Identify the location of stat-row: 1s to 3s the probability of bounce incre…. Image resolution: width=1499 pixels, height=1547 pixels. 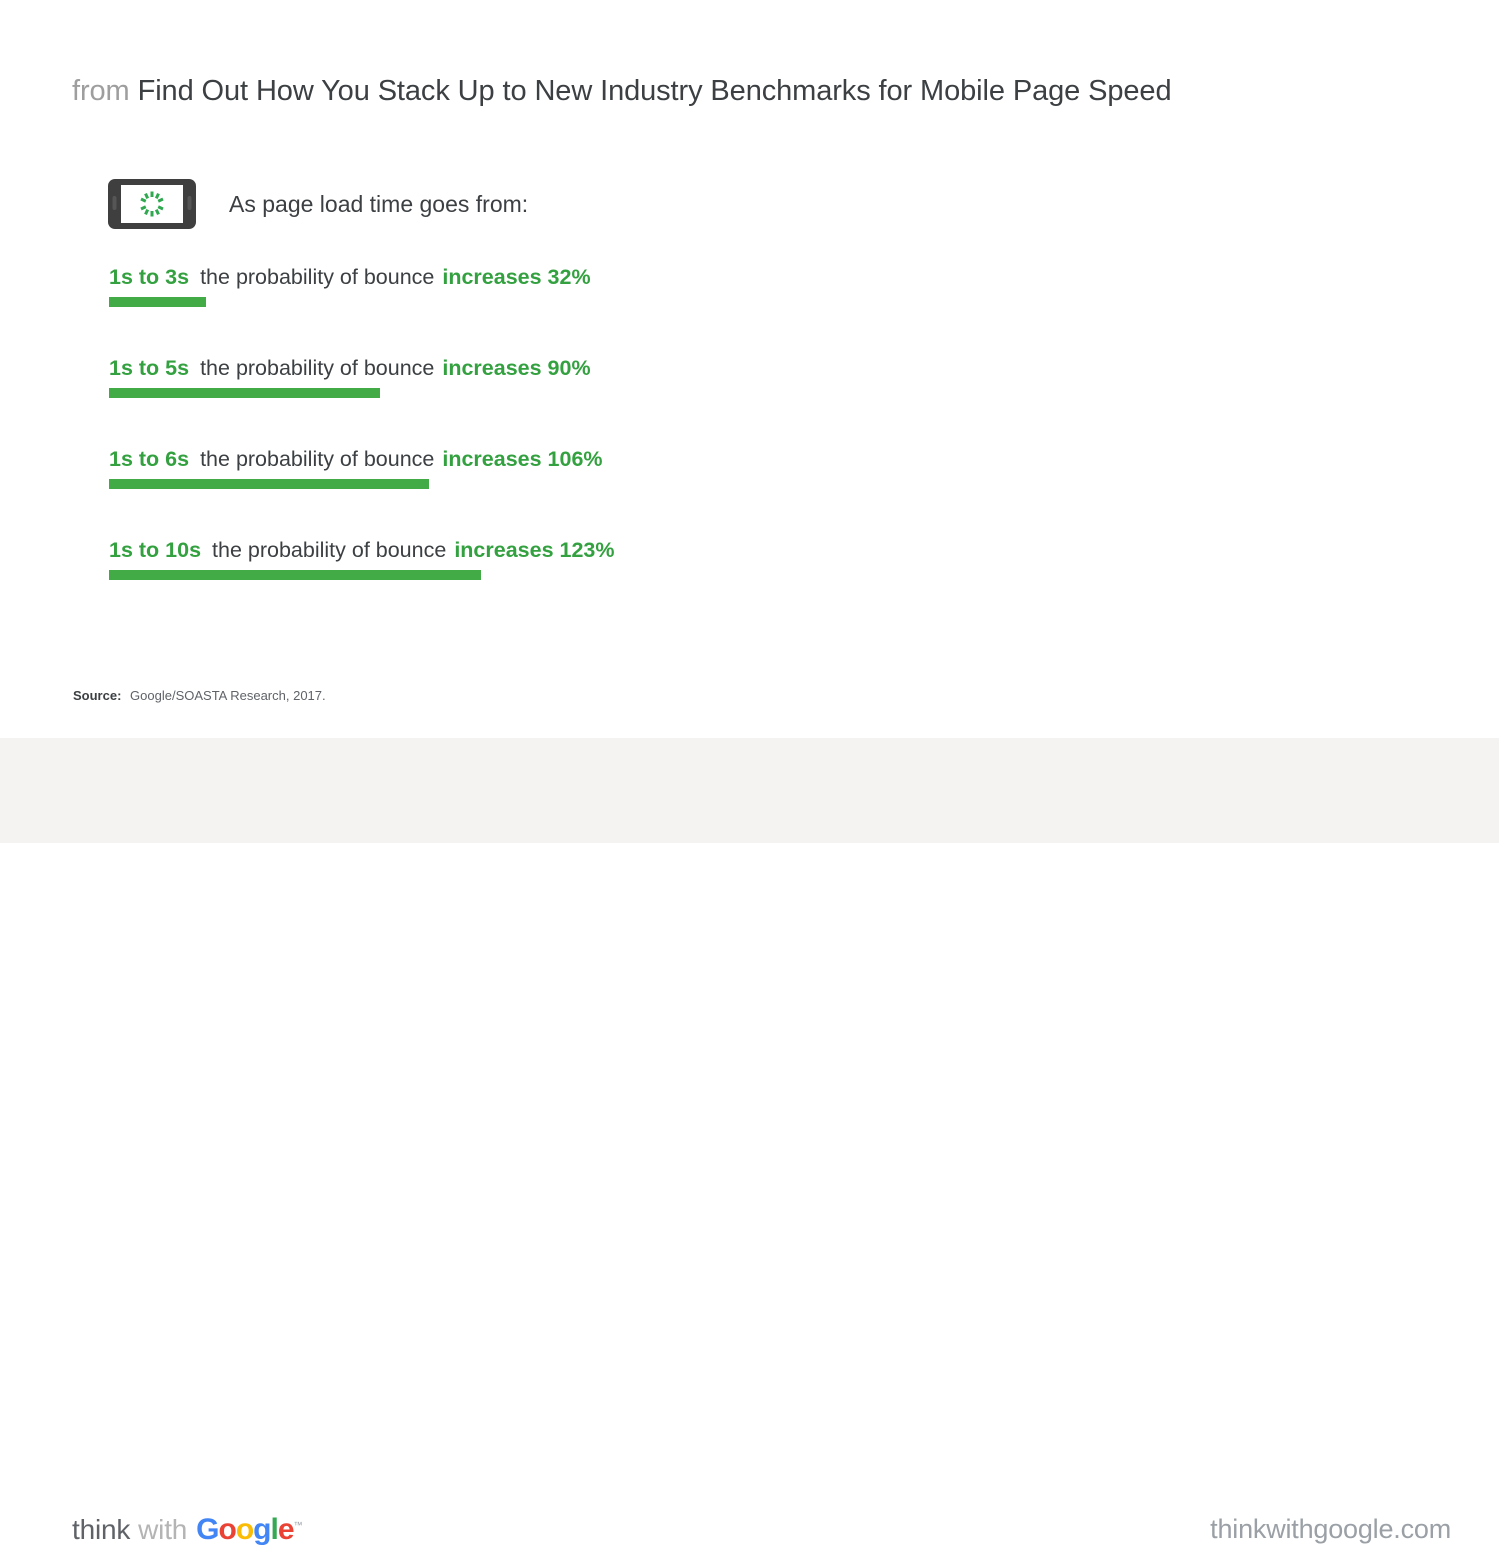
(609, 309).